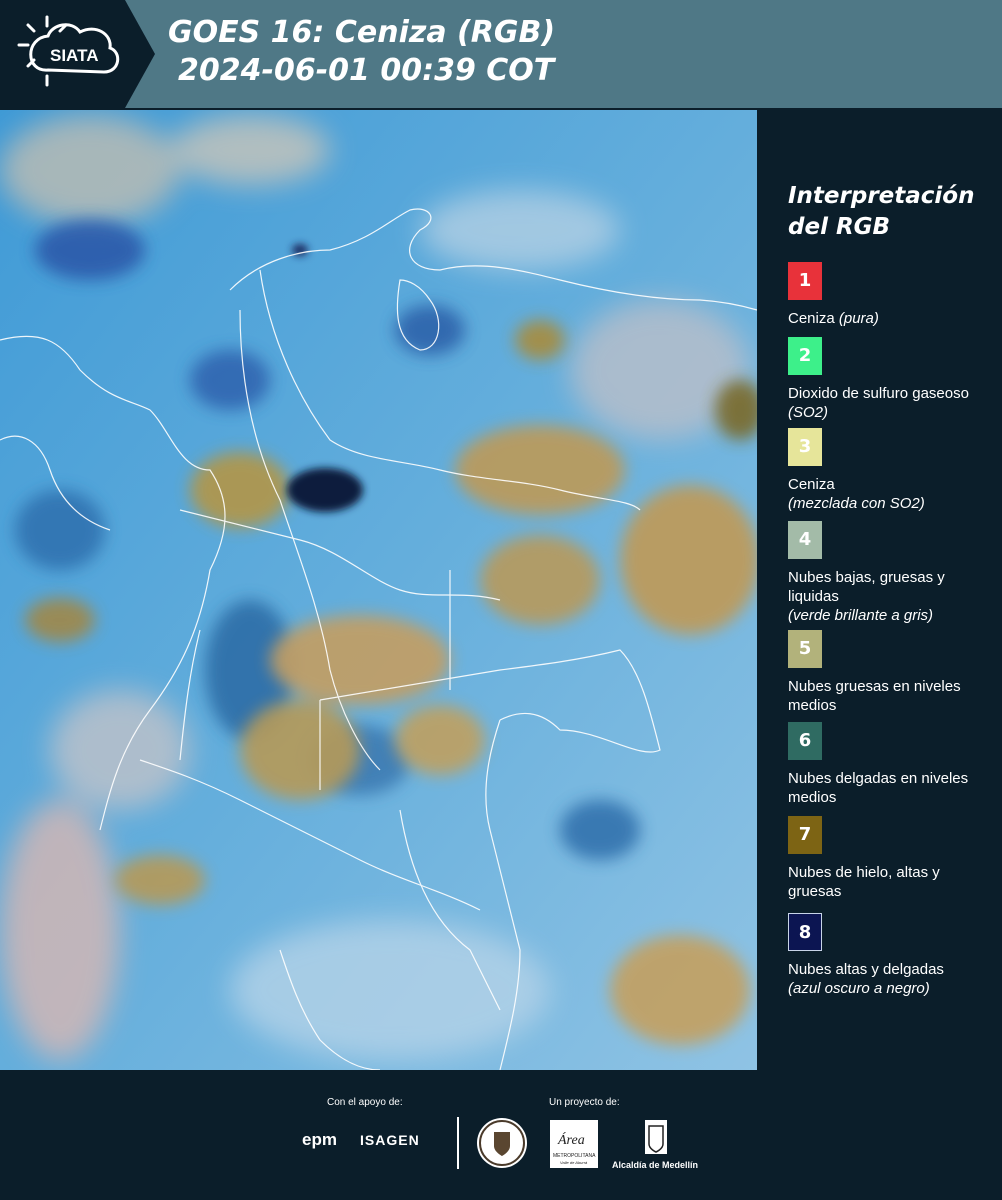 This screenshot has height=1200, width=1002. I want to click on legend-swatch-8: 8, so click(805, 932).